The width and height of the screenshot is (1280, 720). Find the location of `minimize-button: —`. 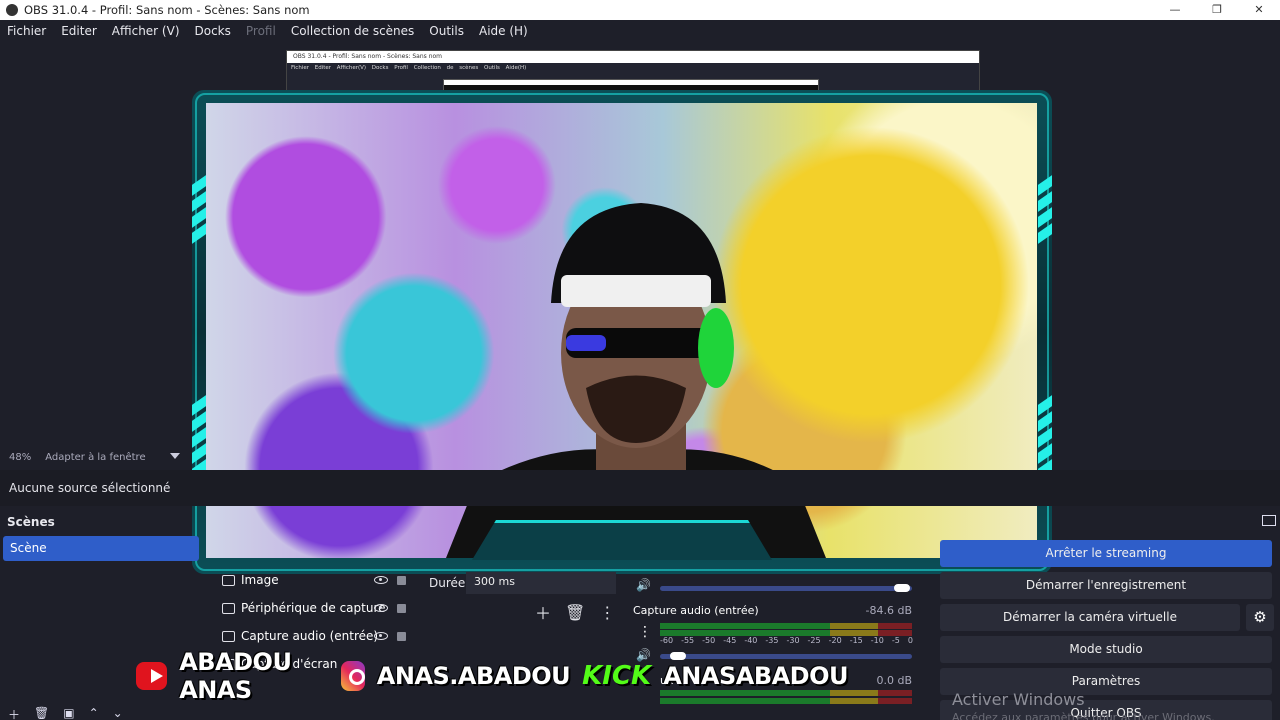

minimize-button: — is located at coordinates (1175, 10).